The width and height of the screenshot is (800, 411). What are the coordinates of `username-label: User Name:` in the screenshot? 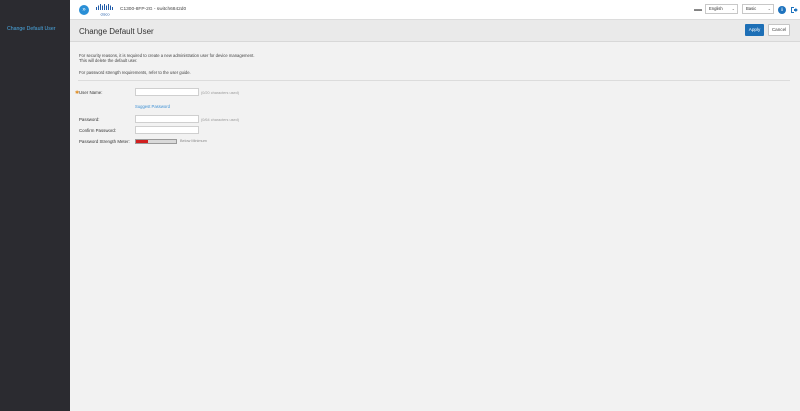 It's located at (91, 92).